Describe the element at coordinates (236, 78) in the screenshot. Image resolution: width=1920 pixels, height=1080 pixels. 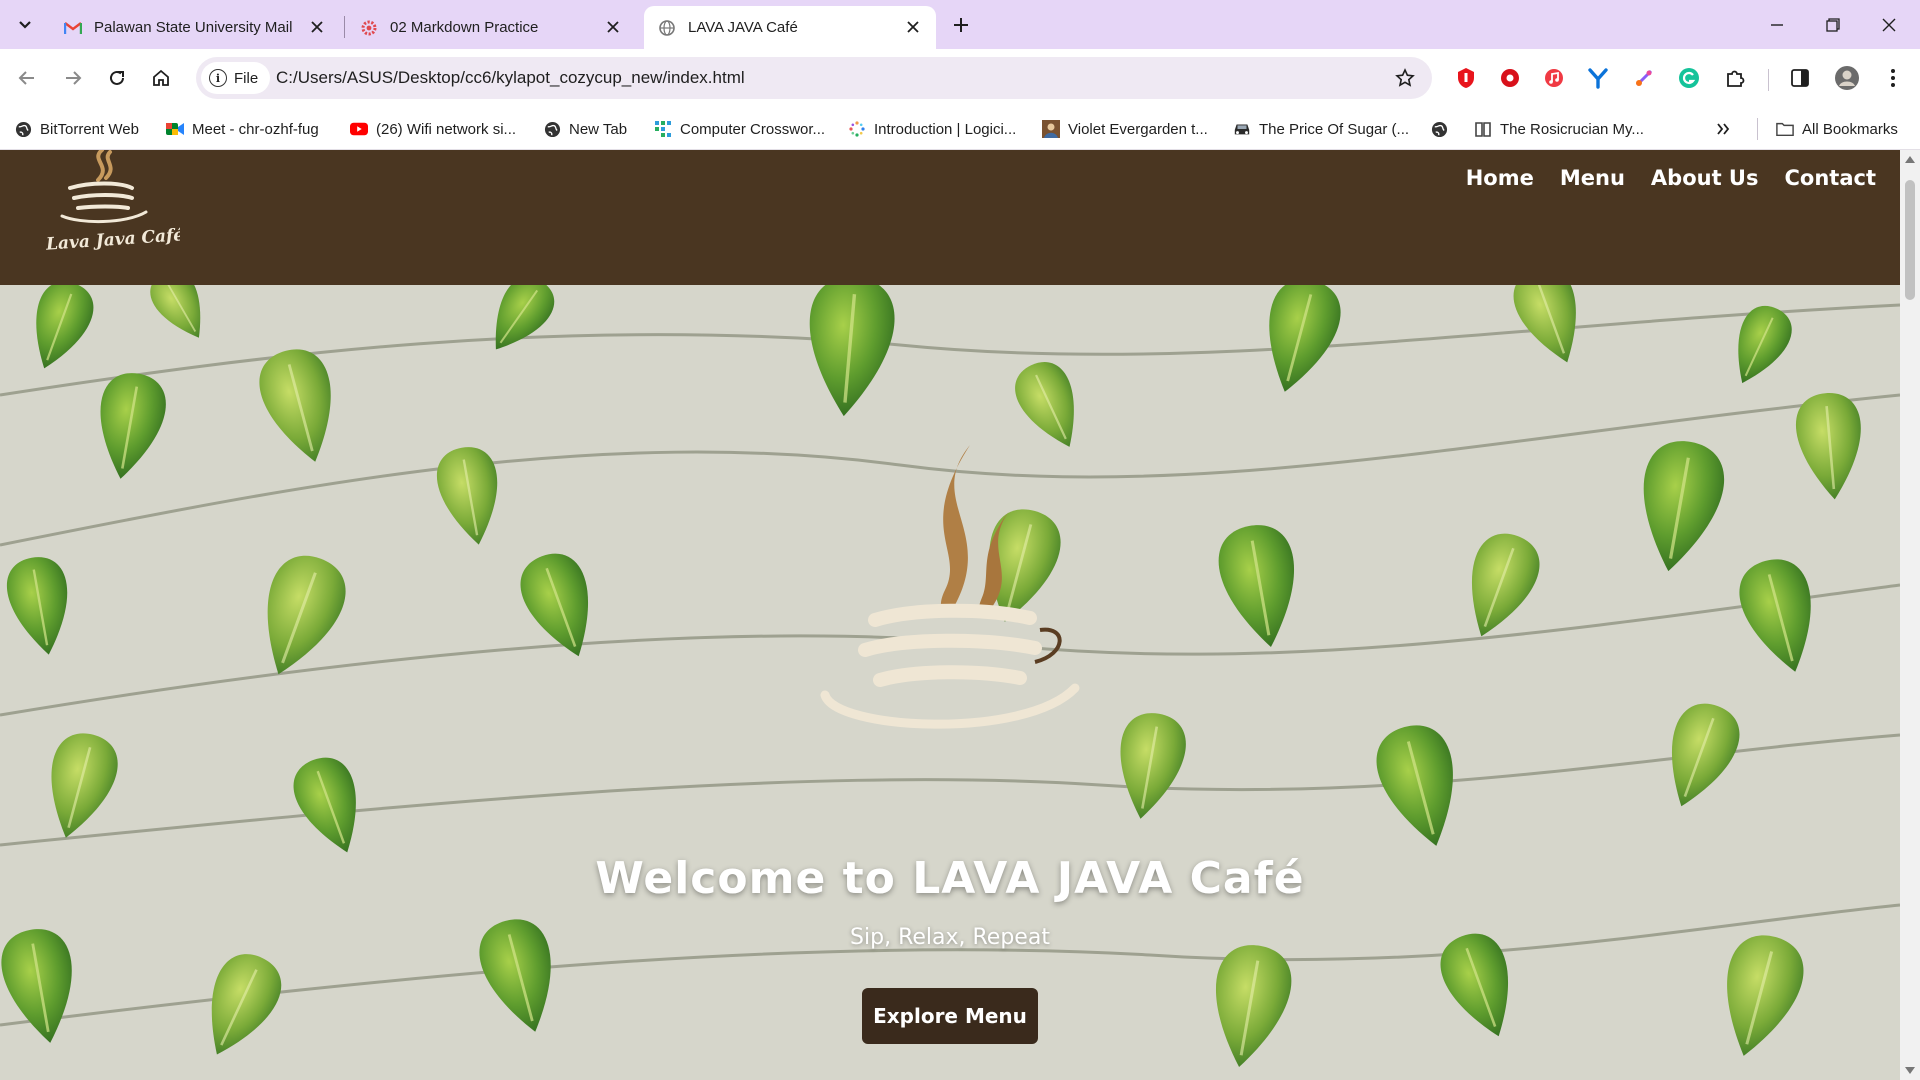
I see `site-info-chip: i File` at that location.